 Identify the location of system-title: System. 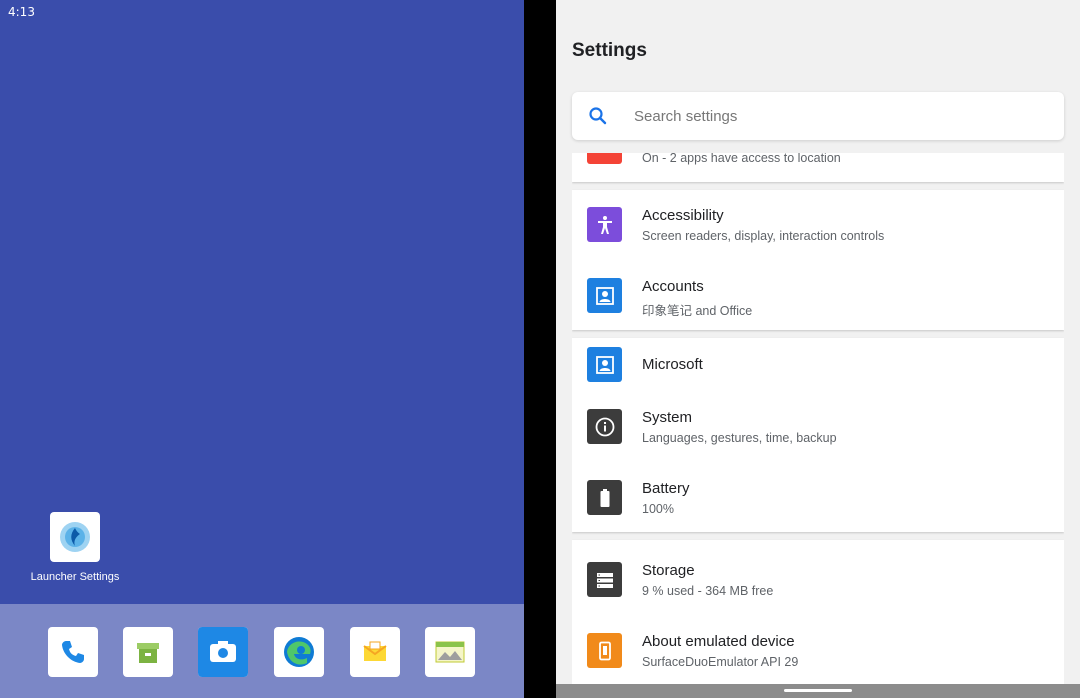
(667, 417).